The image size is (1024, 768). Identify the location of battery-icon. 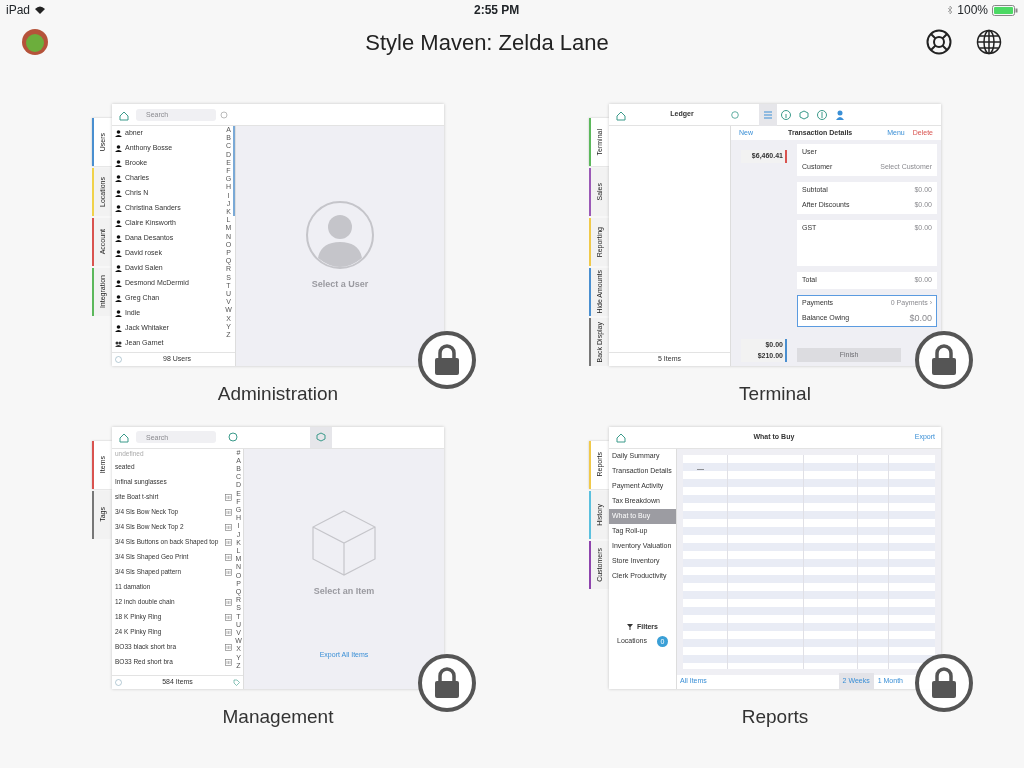
(1005, 10).